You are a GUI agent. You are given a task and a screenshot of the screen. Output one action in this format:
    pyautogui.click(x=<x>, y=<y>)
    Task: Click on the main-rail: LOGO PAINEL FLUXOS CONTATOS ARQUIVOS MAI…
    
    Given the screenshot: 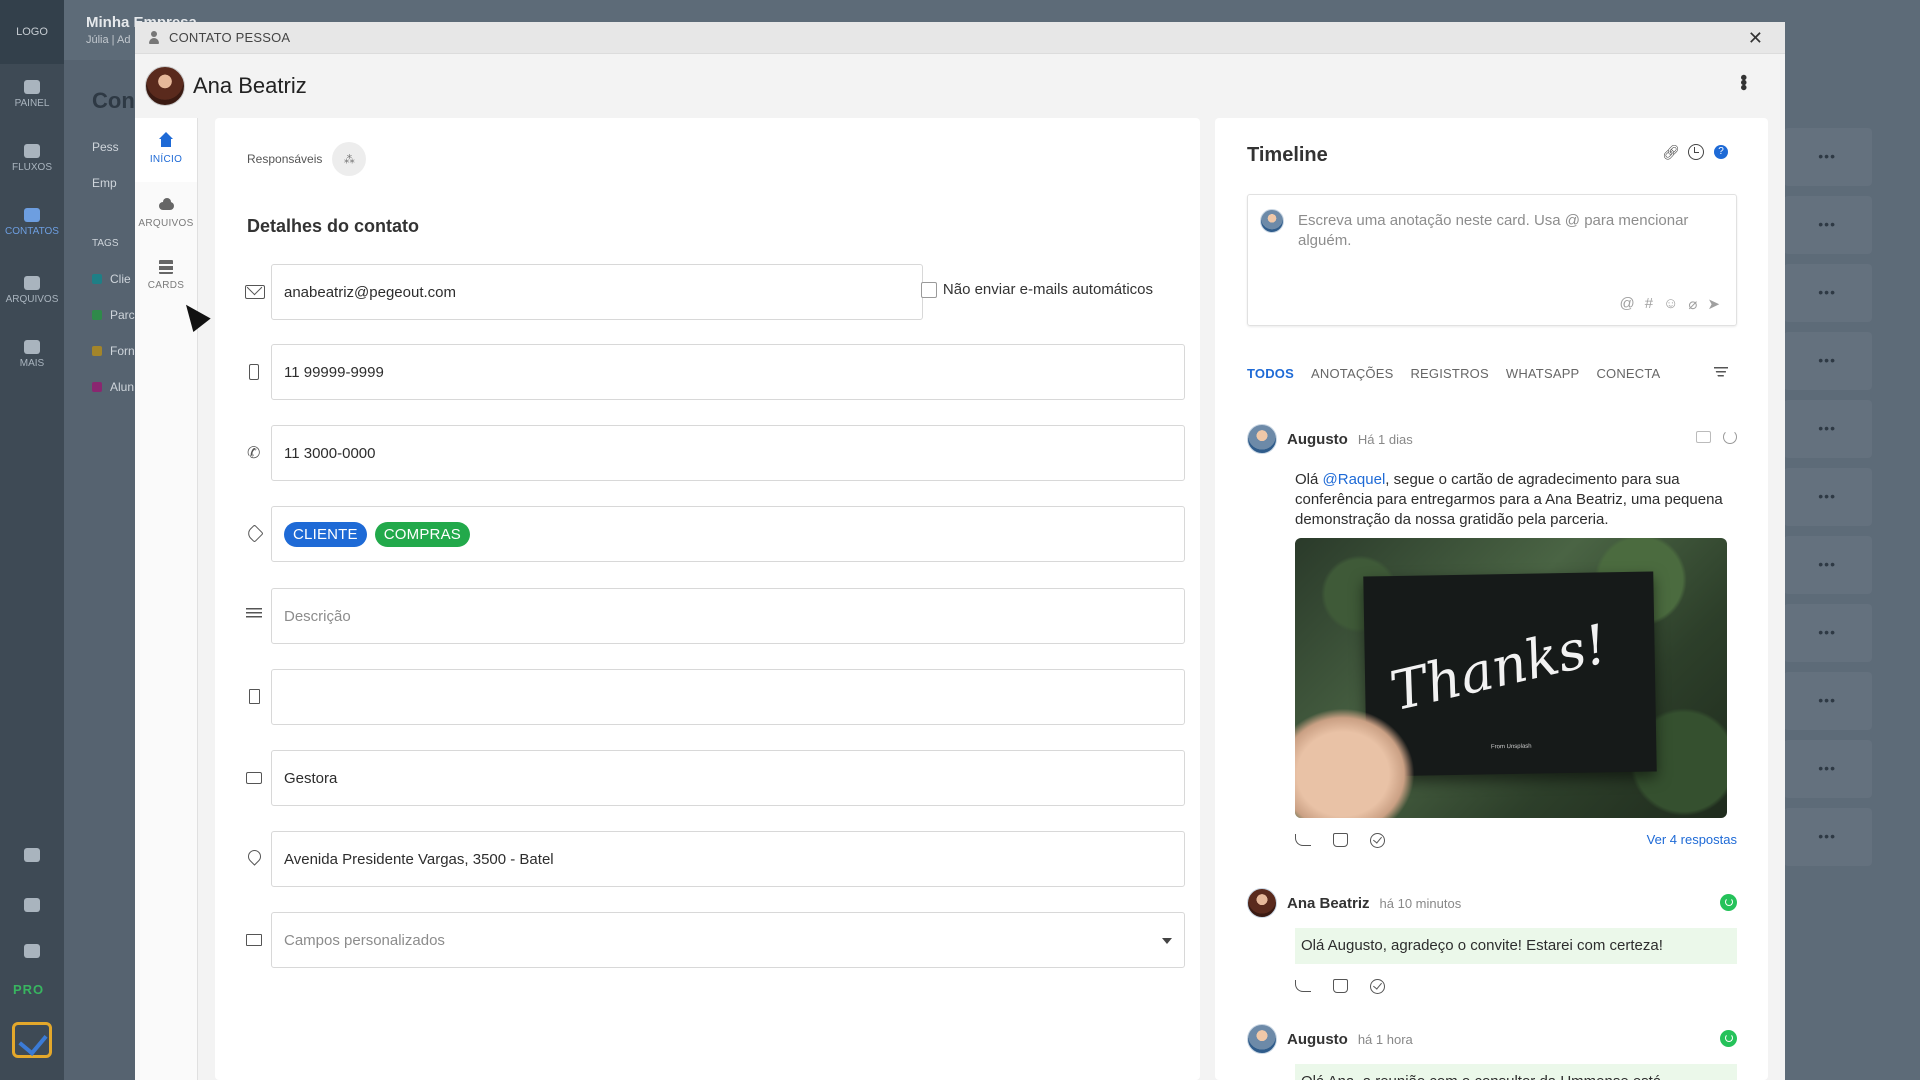 What is the action you would take?
    pyautogui.click(x=32, y=540)
    